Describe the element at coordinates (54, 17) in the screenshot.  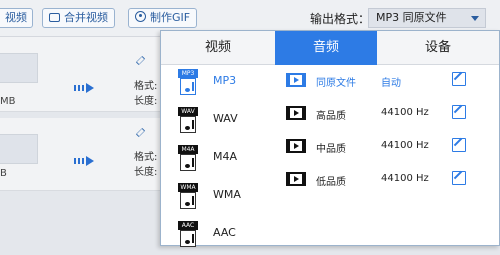
I see `merge-icon` at that location.